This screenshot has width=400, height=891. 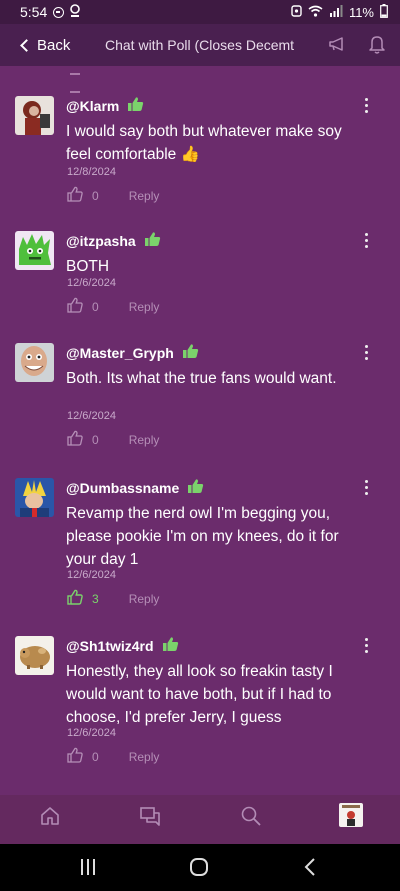 What do you see at coordinates (95, 598) in the screenshot?
I see `like-count: 3` at bounding box center [95, 598].